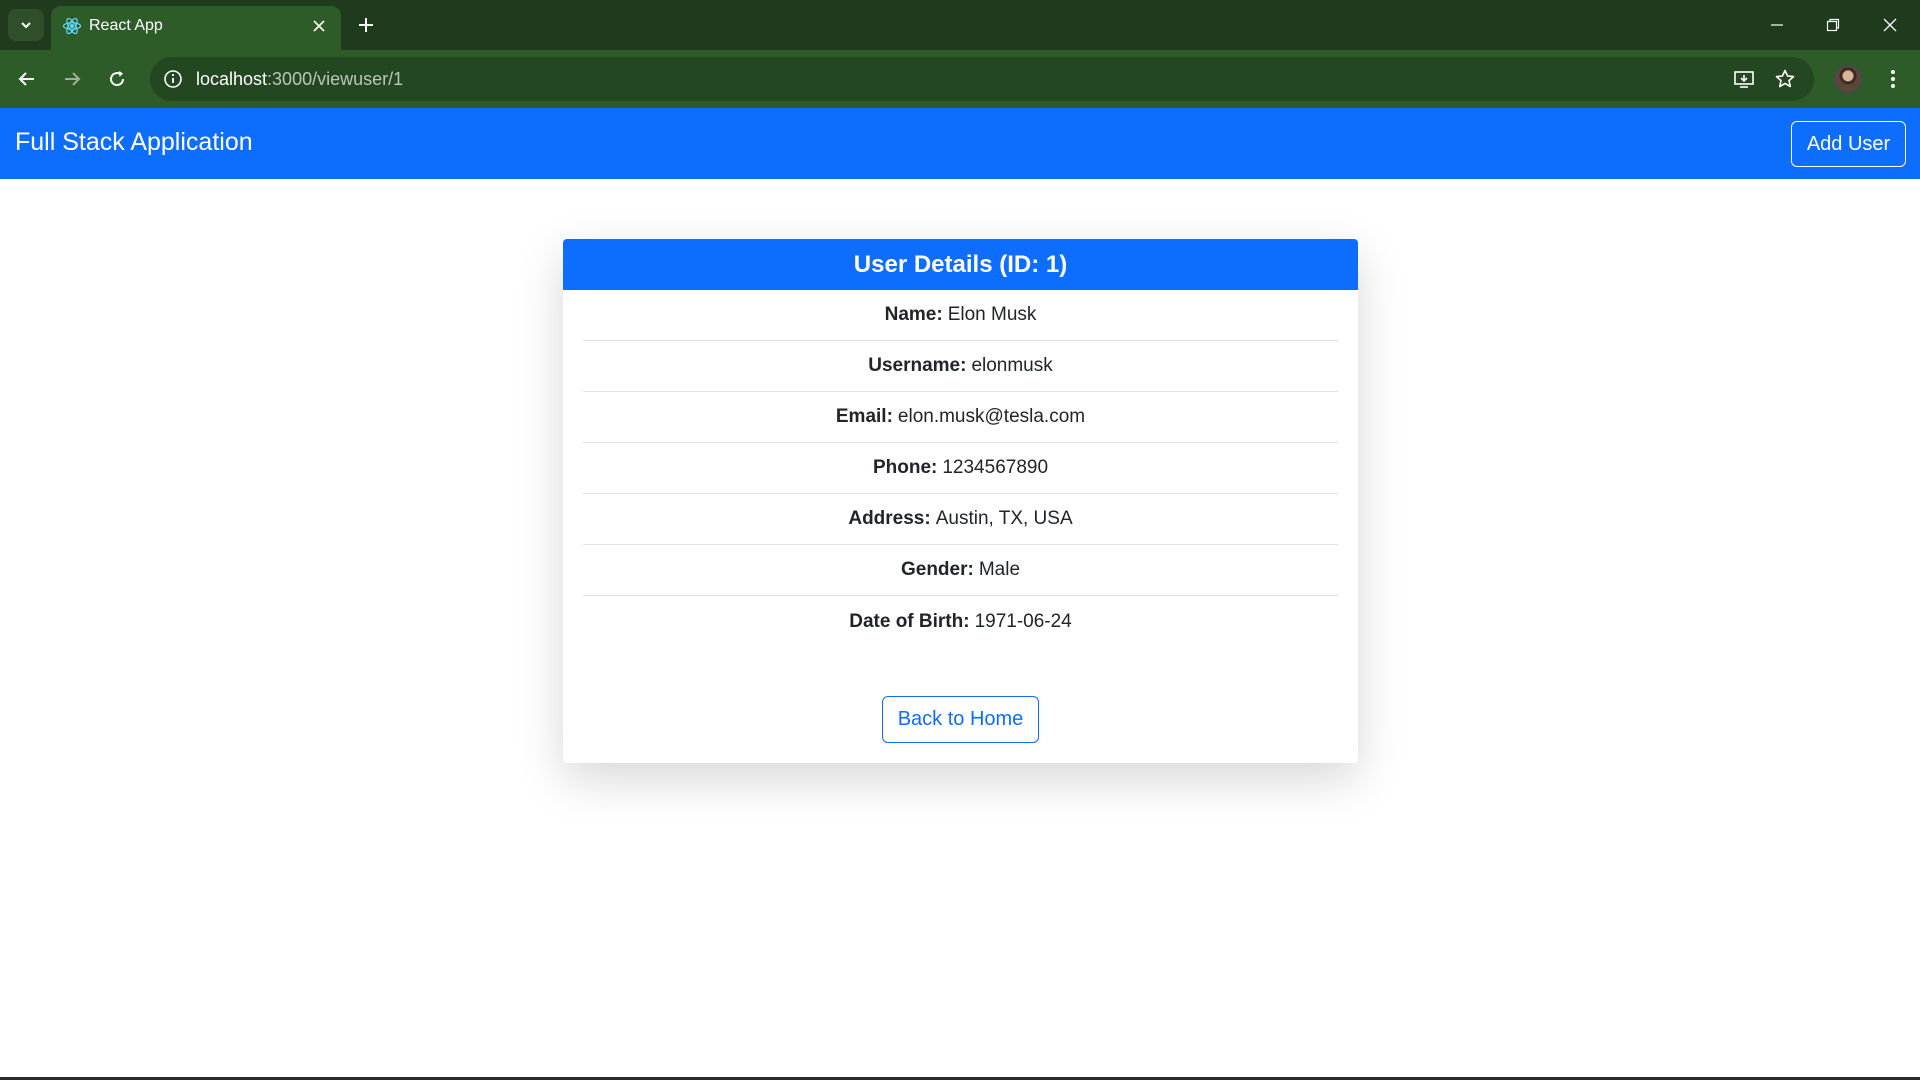  I want to click on install-app-button, so click(1744, 79).